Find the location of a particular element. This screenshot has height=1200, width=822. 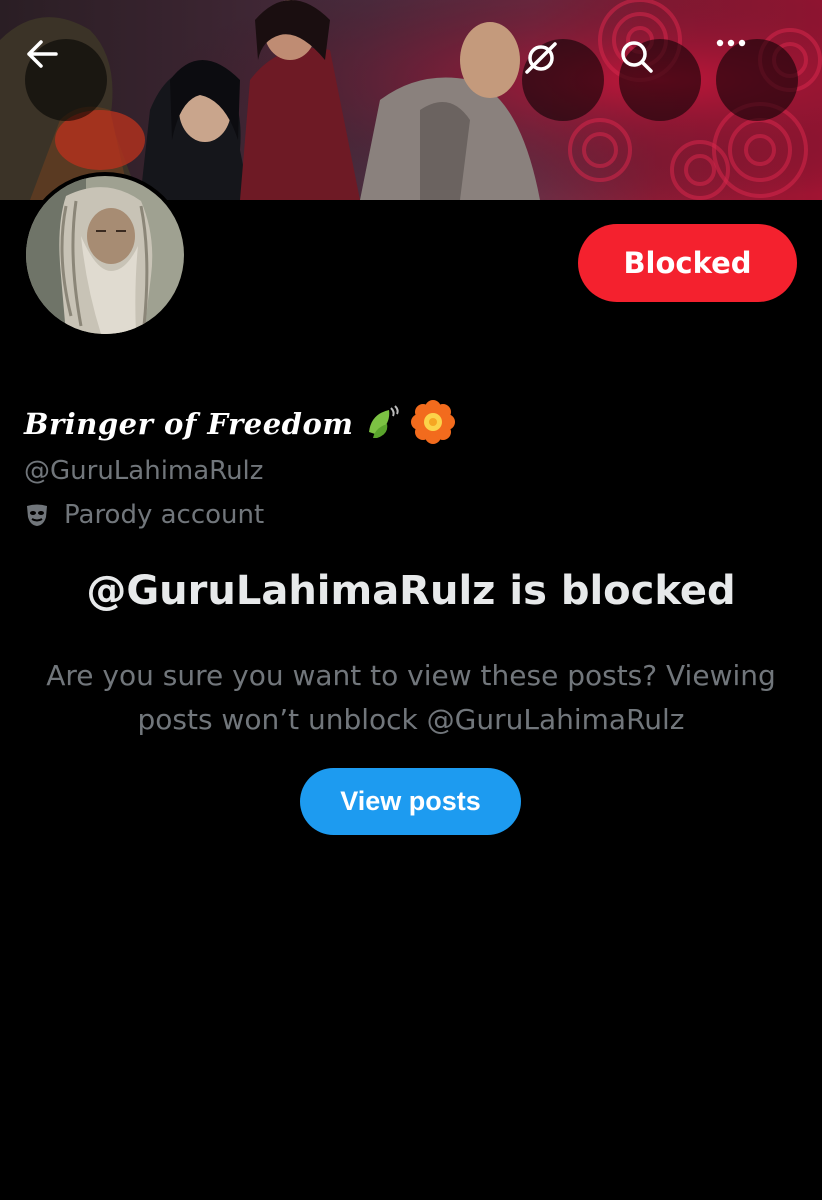

avatar-image is located at coordinates (105, 255).